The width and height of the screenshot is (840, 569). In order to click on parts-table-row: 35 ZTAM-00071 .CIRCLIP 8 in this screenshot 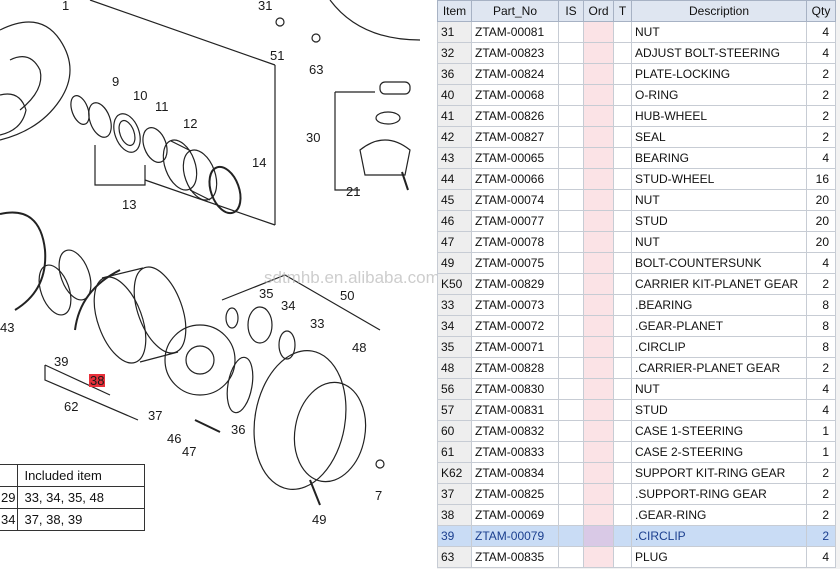, I will do `click(636, 347)`.